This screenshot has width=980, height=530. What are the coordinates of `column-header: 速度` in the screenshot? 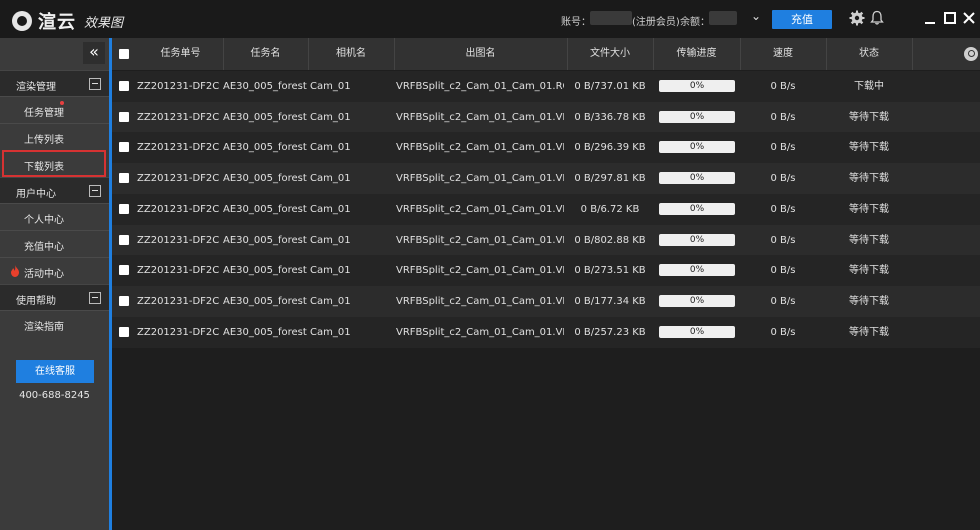 It's located at (783, 54).